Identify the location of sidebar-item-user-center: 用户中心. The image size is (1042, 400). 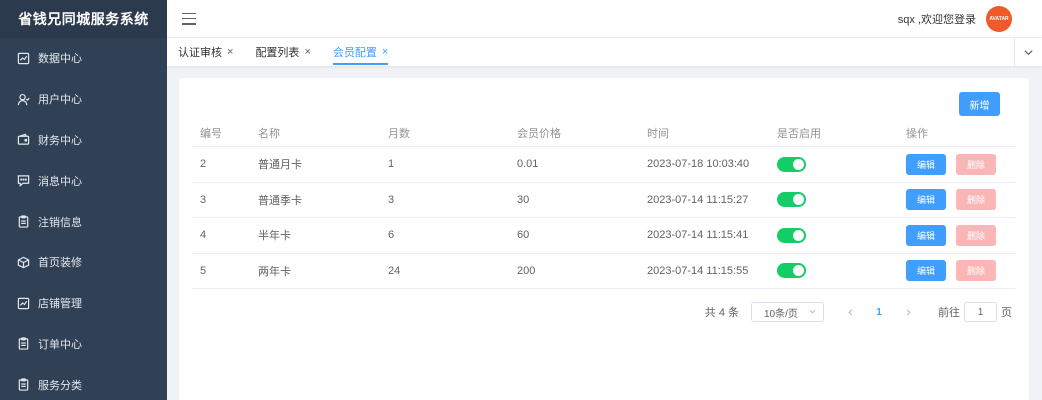
(83, 99).